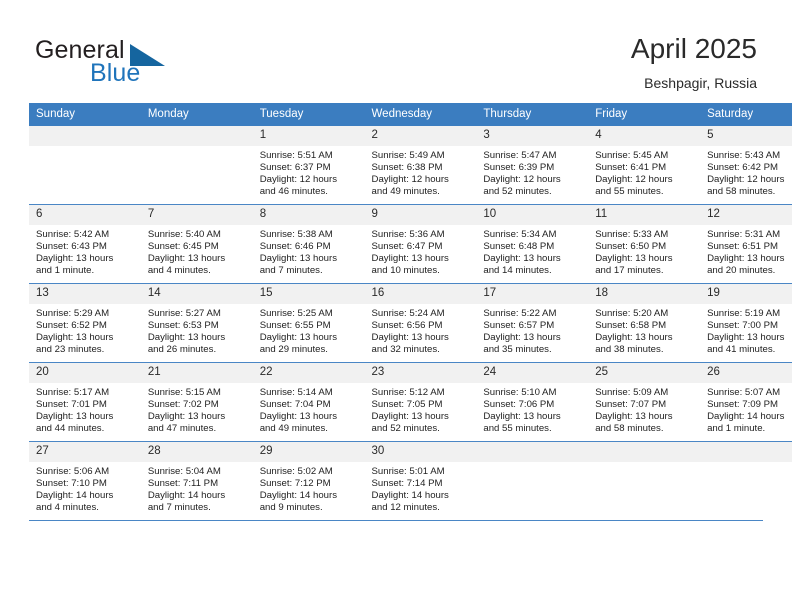 Image resolution: width=792 pixels, height=612 pixels. What do you see at coordinates (182, 350) in the screenshot?
I see `daylight-text-line2: and 26 minutes.` at bounding box center [182, 350].